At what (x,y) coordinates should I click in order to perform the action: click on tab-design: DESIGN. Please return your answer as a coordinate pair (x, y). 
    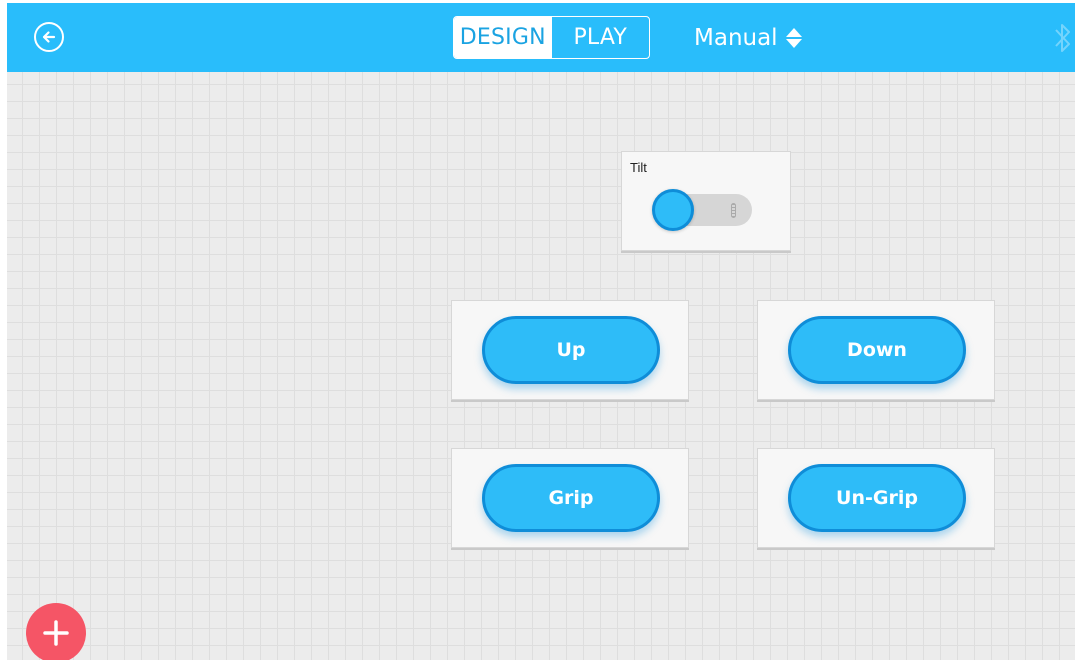
    Looking at the image, I should click on (503, 37).